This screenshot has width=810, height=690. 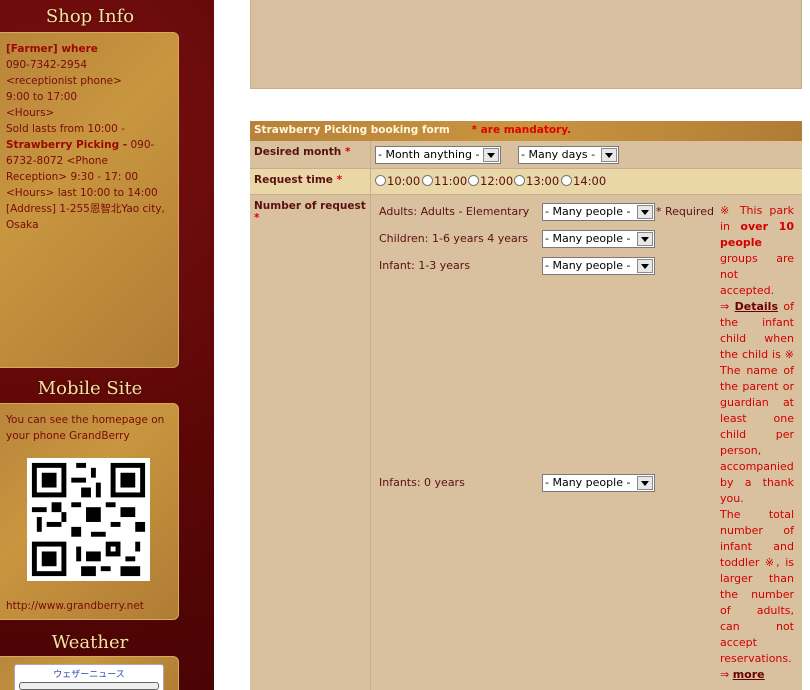 I want to click on time-radio-1300: 13:00, so click(x=536, y=181).